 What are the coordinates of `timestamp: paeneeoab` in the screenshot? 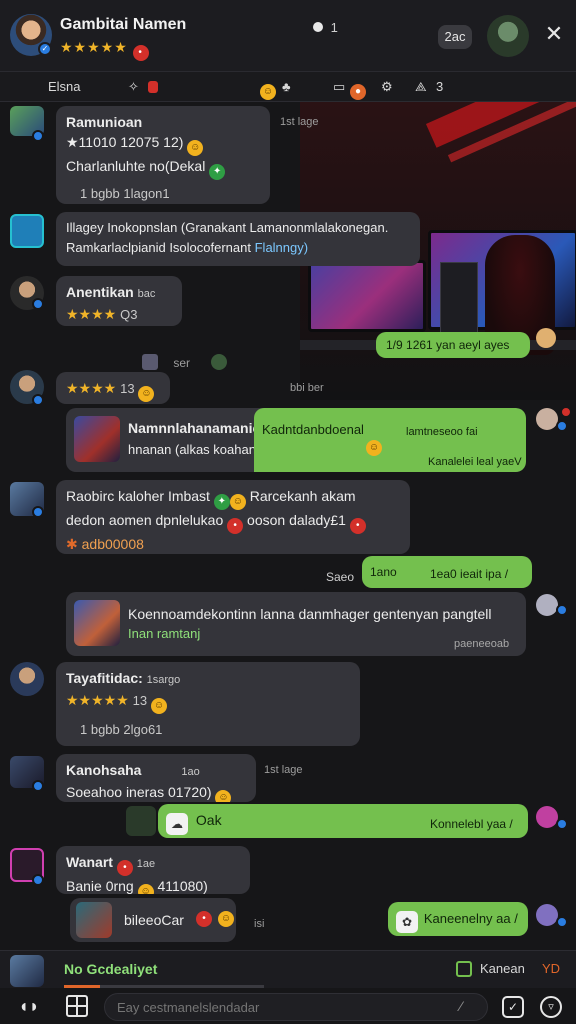 It's located at (482, 644).